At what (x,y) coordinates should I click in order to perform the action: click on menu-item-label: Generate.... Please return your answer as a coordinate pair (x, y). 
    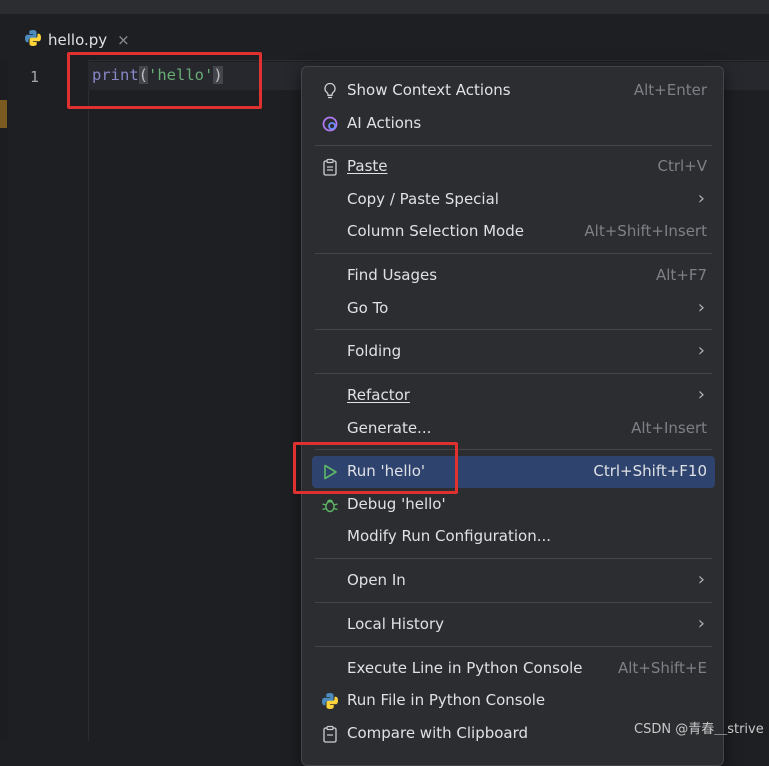
    Looking at the image, I should click on (389, 428).